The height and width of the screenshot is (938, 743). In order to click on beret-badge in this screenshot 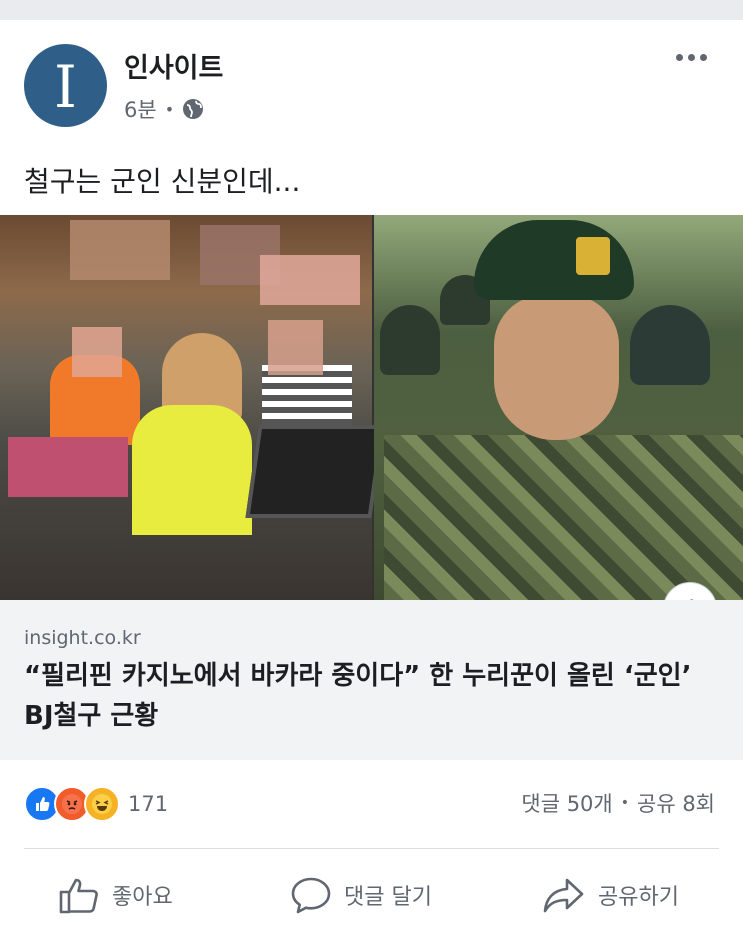, I will do `click(593, 256)`.